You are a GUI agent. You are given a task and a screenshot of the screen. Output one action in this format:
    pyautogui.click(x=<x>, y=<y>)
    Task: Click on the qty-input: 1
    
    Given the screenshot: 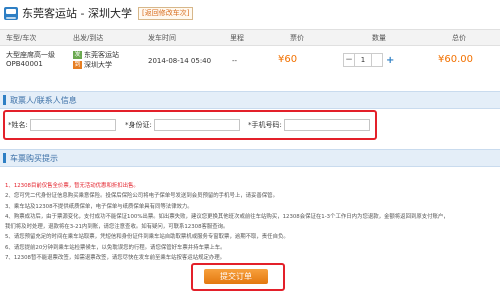 What is the action you would take?
    pyautogui.click(x=363, y=60)
    